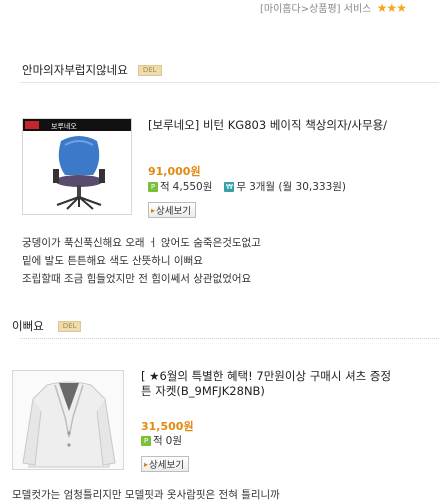 This screenshot has height=500, width=439. Describe the element at coordinates (47, 326) in the screenshot. I see `review-title: 이뻐요 DEL` at that location.